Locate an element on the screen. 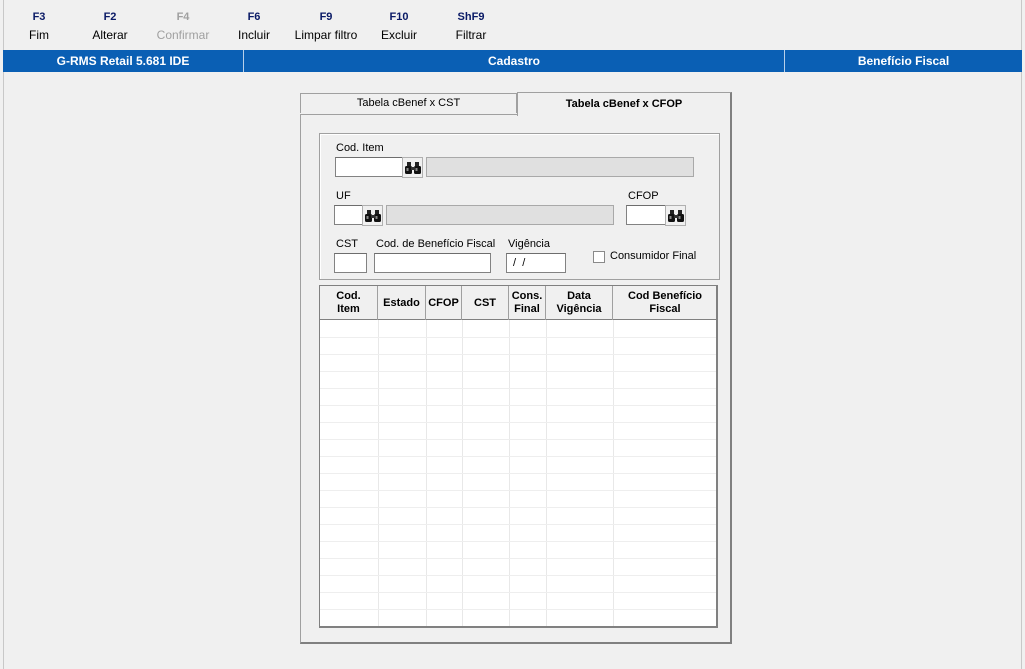 This screenshot has height=669, width=1025. cod-item-label: Cod. Item is located at coordinates (360, 148).